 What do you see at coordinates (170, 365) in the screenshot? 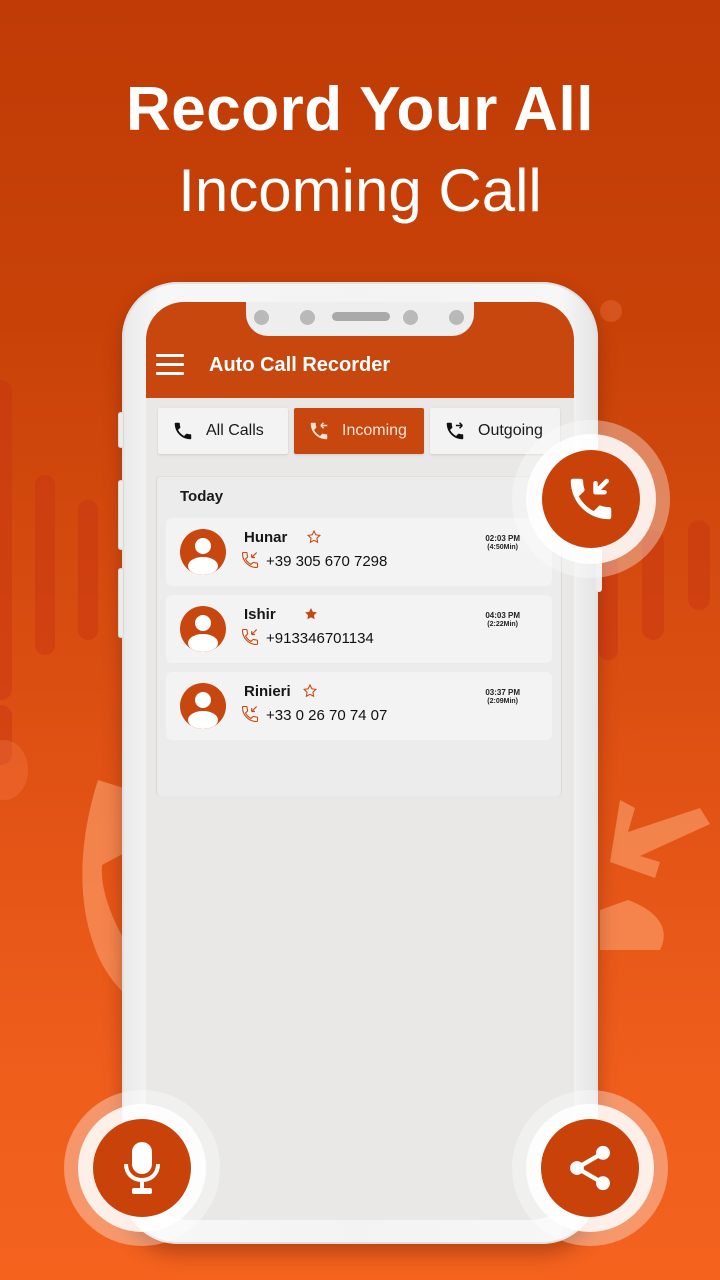
I see `hamburger-menu-icon` at bounding box center [170, 365].